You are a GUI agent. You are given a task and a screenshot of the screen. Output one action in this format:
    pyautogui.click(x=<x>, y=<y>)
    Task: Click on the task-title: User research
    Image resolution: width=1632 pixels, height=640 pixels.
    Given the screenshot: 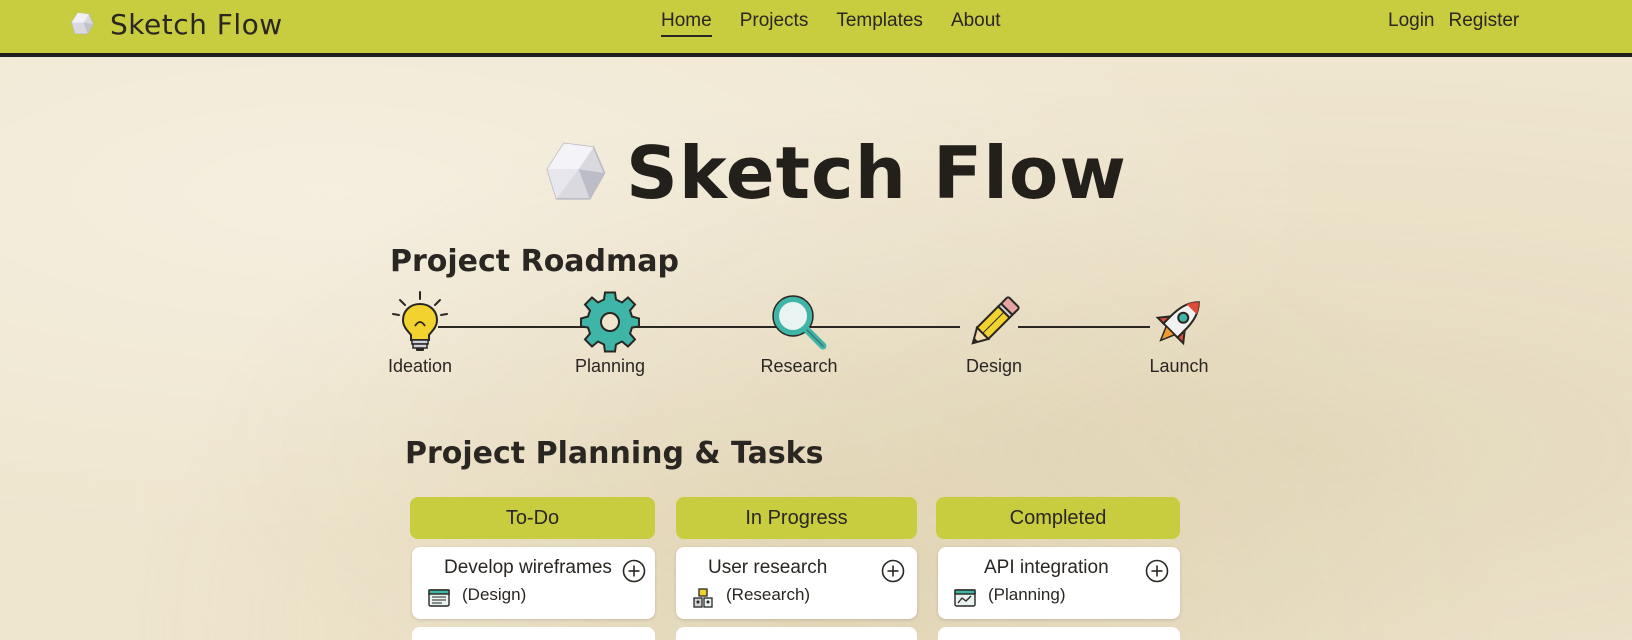 What is the action you would take?
    pyautogui.click(x=768, y=567)
    